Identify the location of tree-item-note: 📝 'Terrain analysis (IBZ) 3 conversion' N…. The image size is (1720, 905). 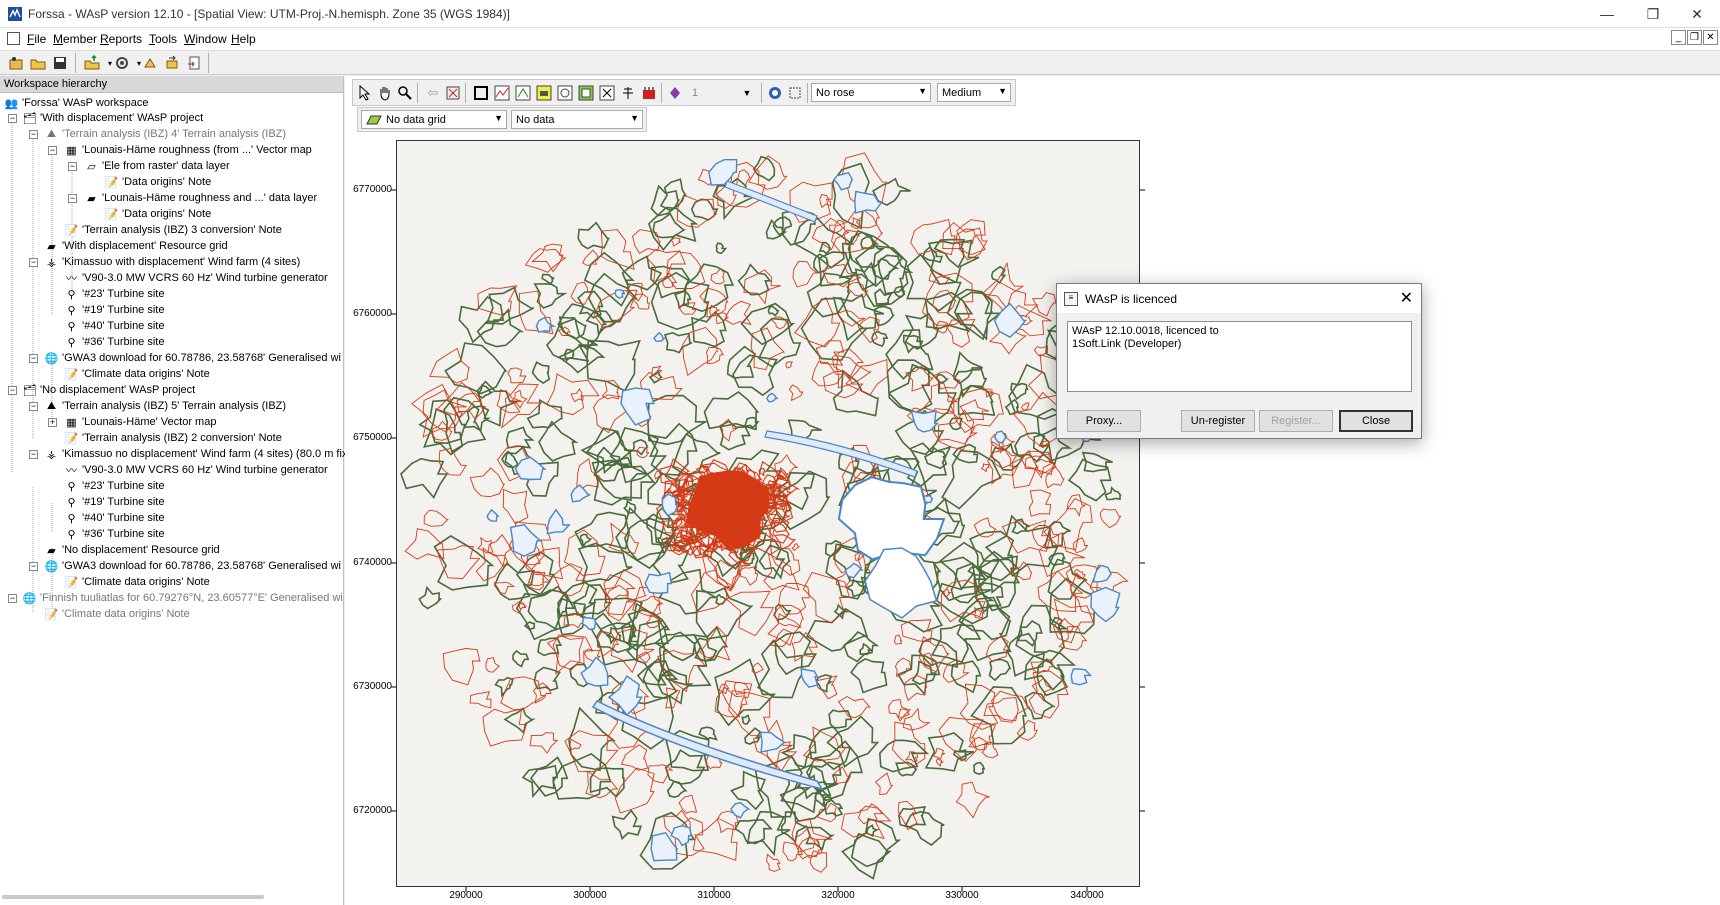
(173, 230).